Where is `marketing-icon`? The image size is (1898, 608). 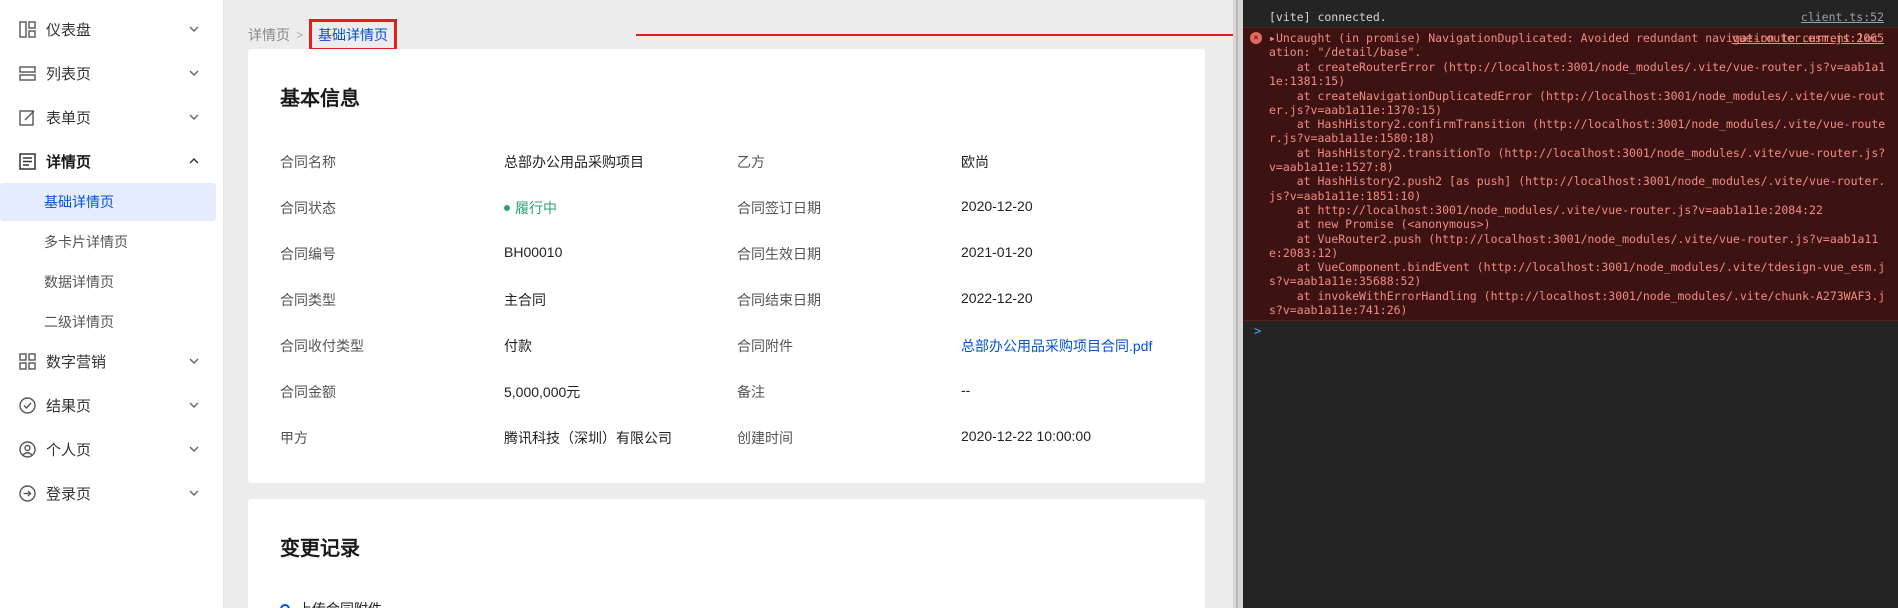
marketing-icon is located at coordinates (27, 361).